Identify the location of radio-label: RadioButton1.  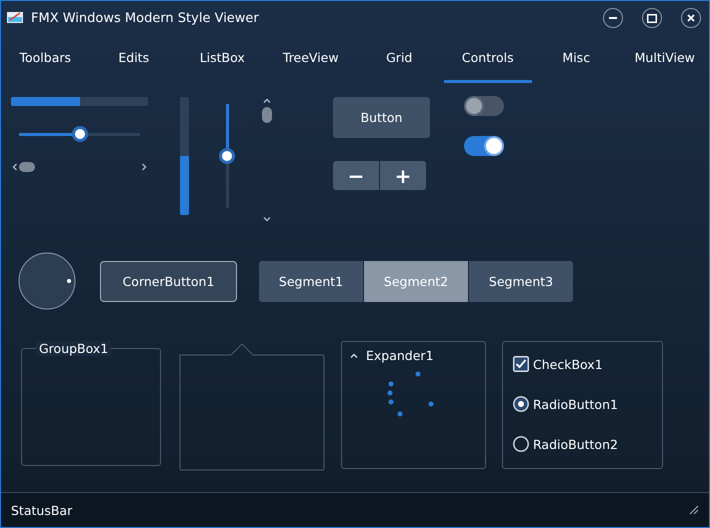
(575, 404).